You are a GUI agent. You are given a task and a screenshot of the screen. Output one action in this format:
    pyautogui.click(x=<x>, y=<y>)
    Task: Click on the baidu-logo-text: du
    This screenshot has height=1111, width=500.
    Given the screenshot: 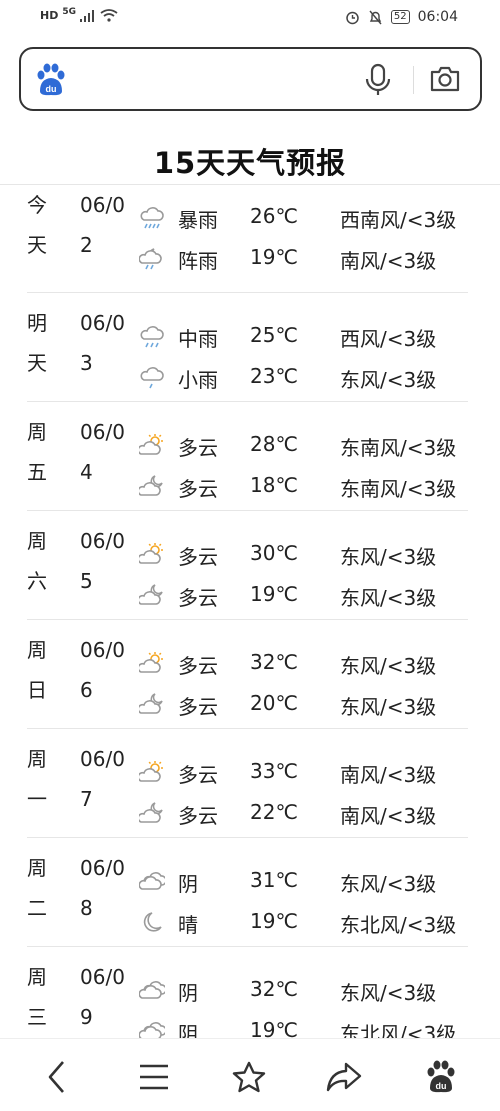 What is the action you would take?
    pyautogui.click(x=51, y=89)
    